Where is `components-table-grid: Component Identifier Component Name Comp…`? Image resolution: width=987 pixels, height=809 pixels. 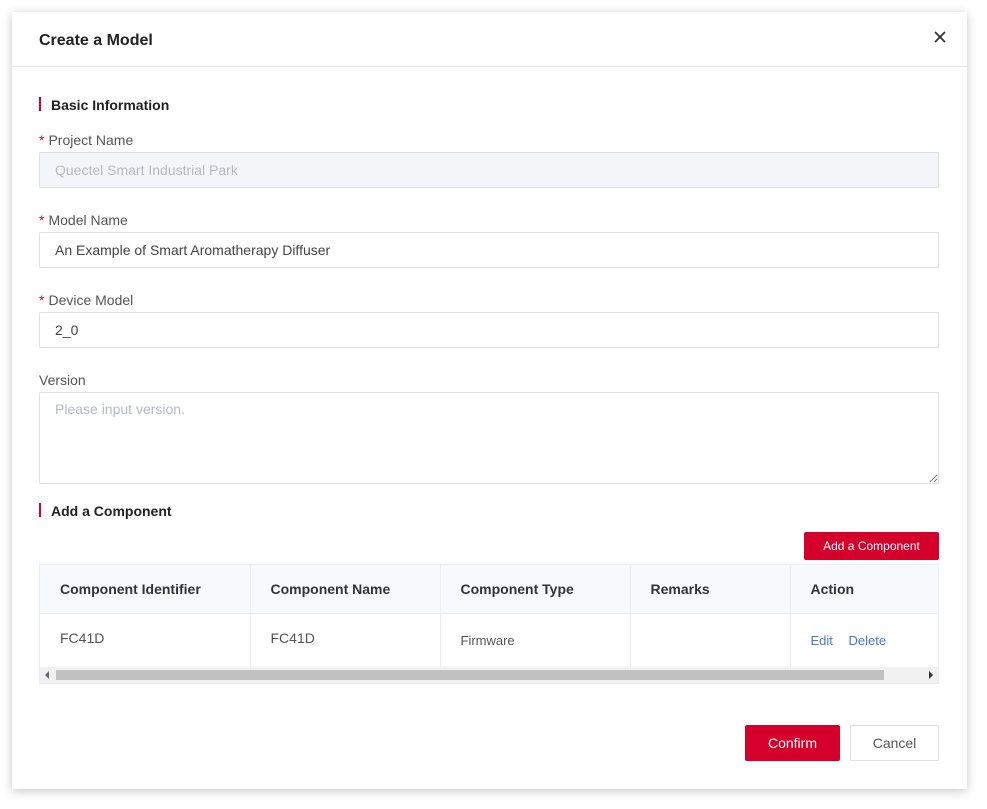
components-table-grid: Component Identifier Component Name Comp… is located at coordinates (489, 616).